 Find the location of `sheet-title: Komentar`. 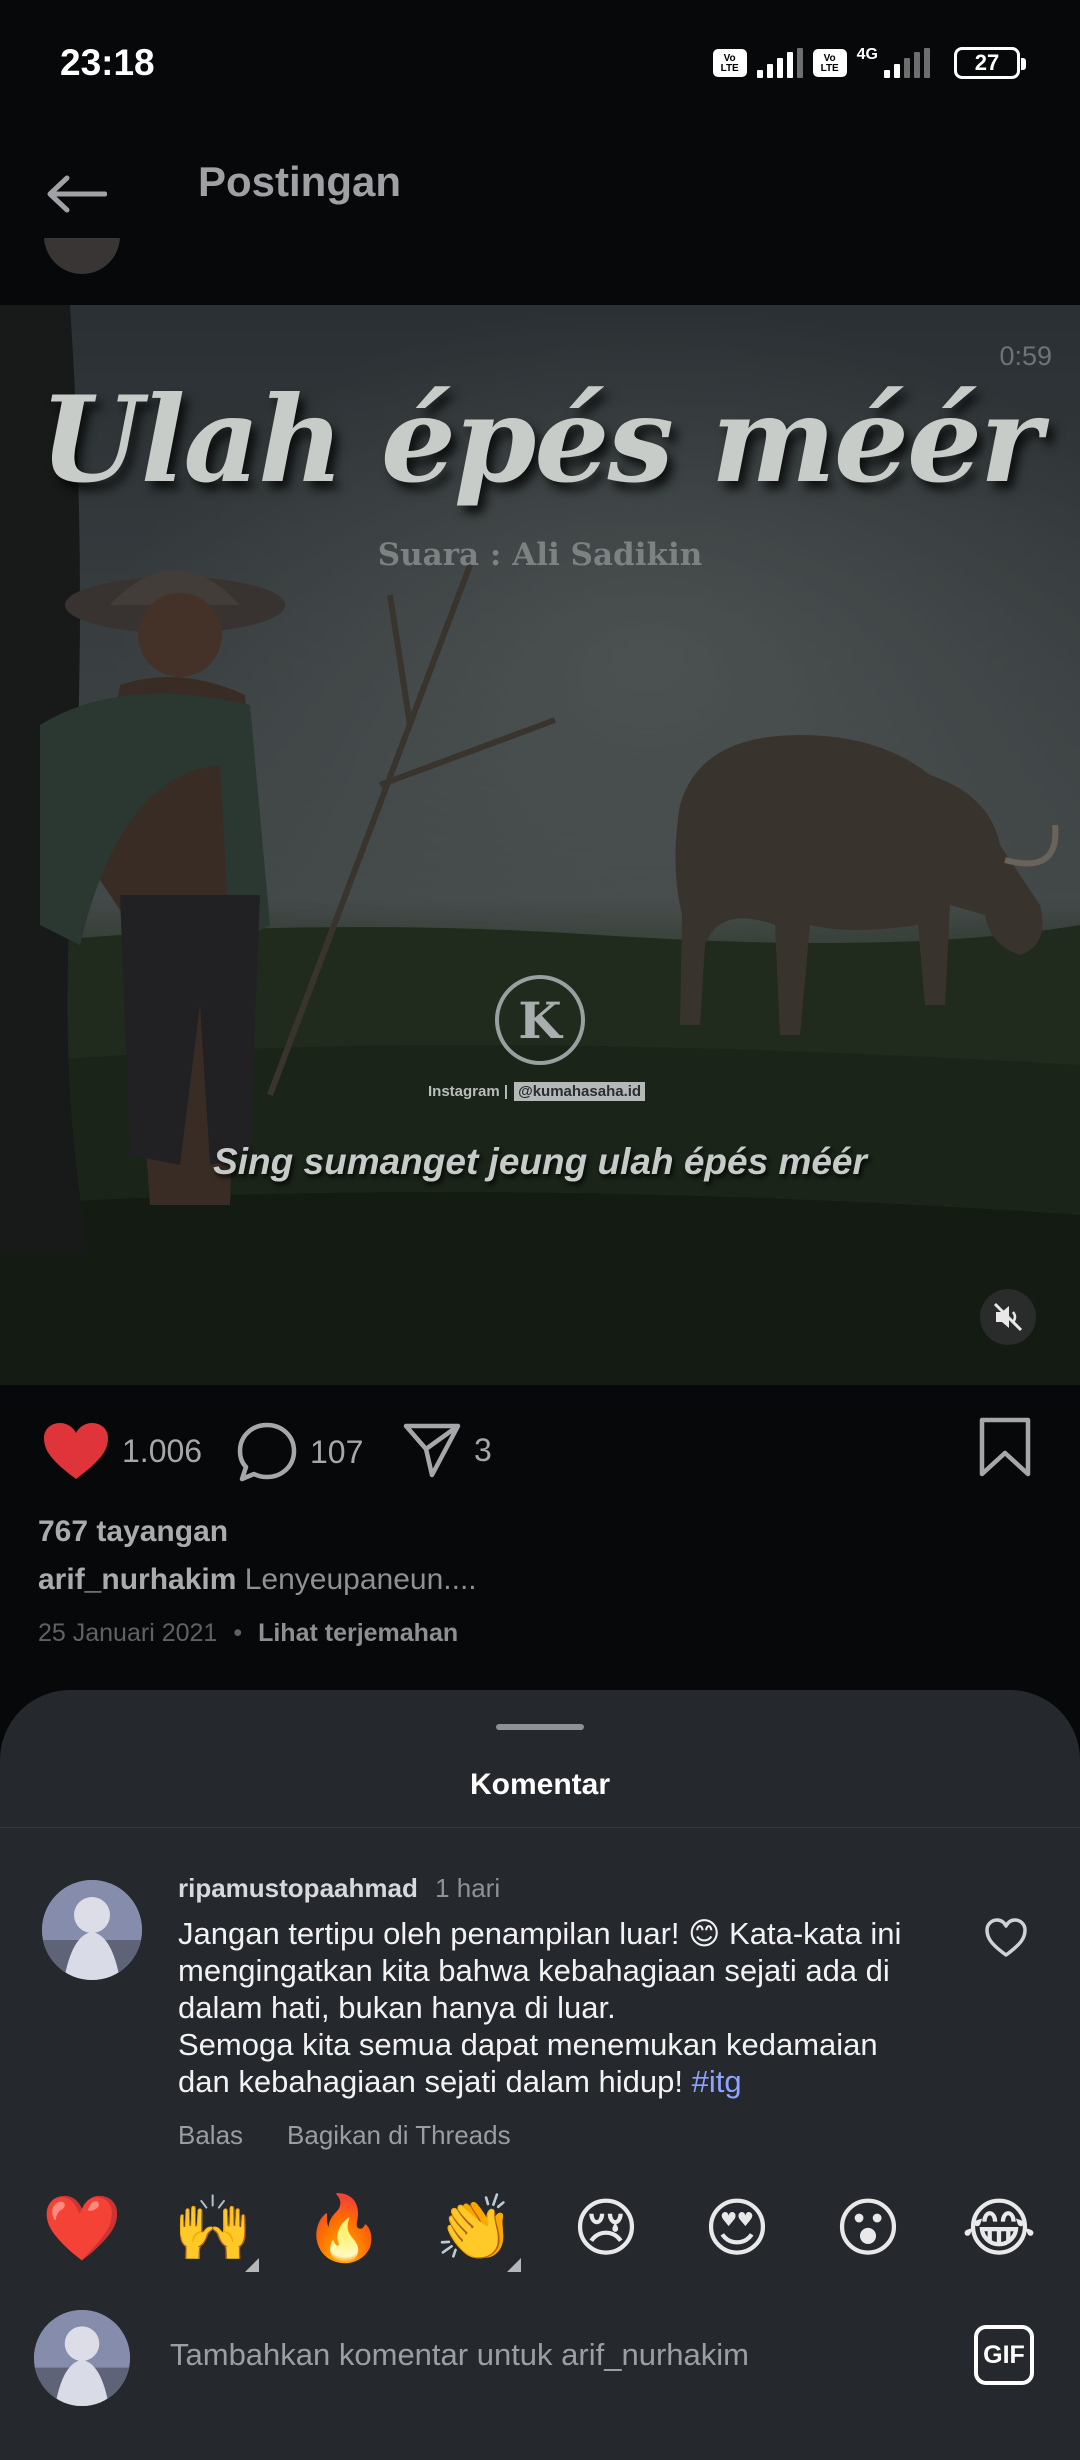

sheet-title: Komentar is located at coordinates (540, 1784).